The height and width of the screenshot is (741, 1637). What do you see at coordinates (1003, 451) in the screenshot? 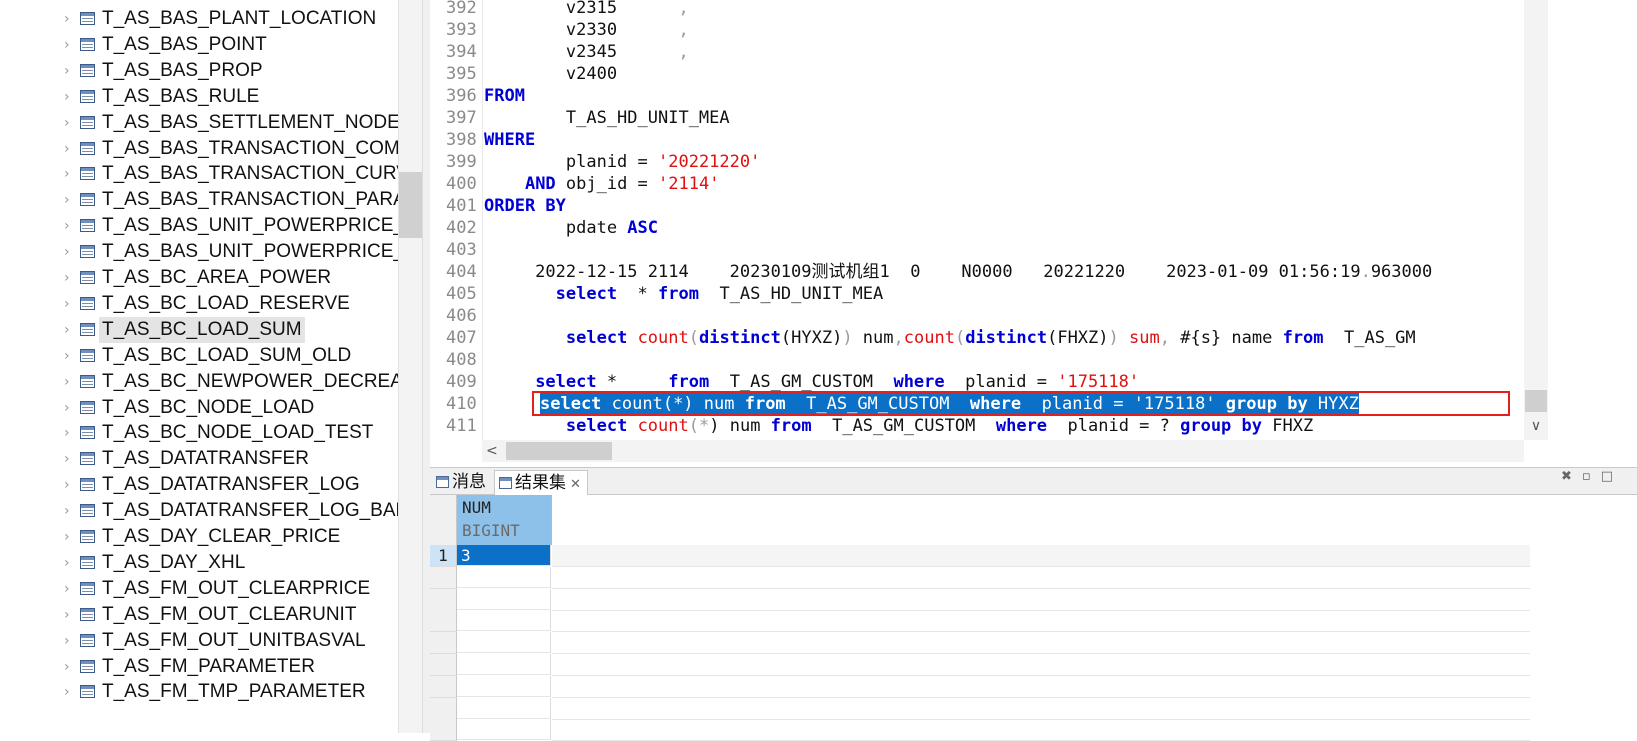
I see `editor-horizontal-scrollbar: <` at bounding box center [1003, 451].